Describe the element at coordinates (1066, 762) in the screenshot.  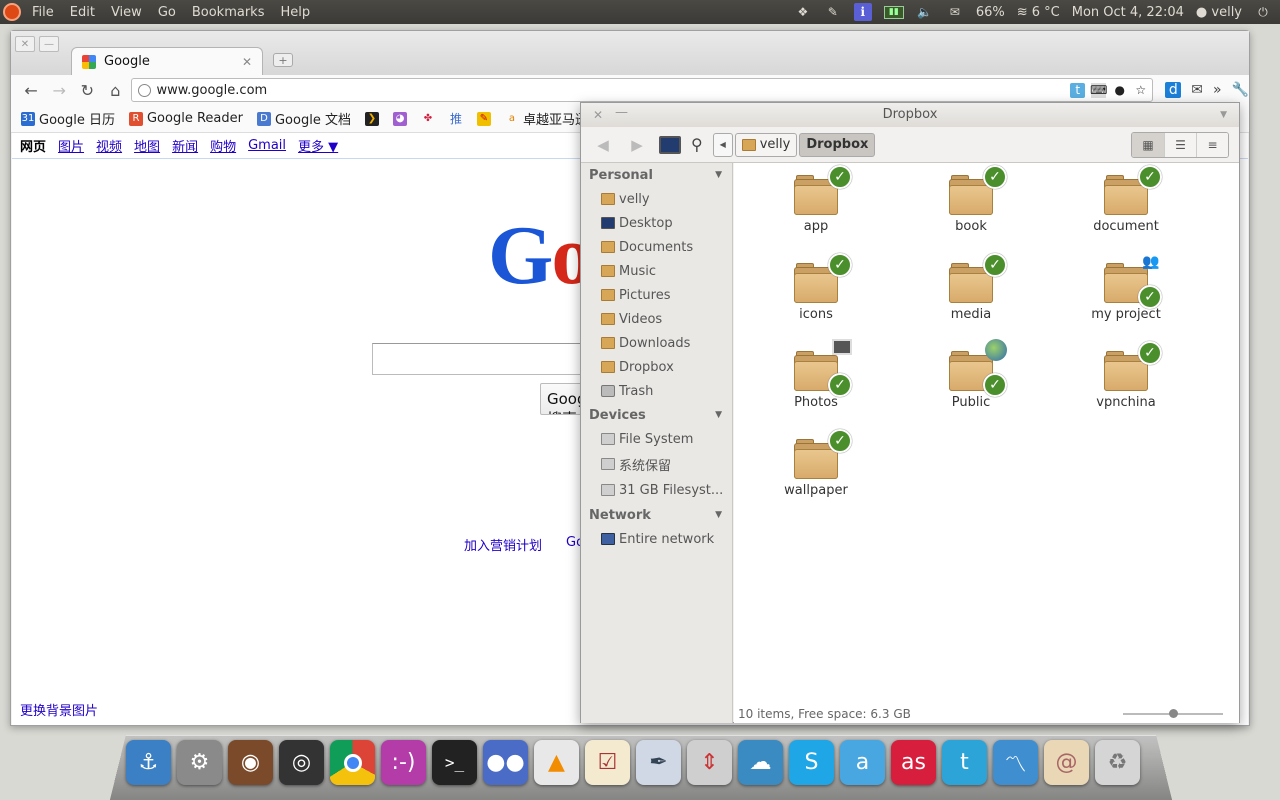
I see `shell-dock-icon: @` at that location.